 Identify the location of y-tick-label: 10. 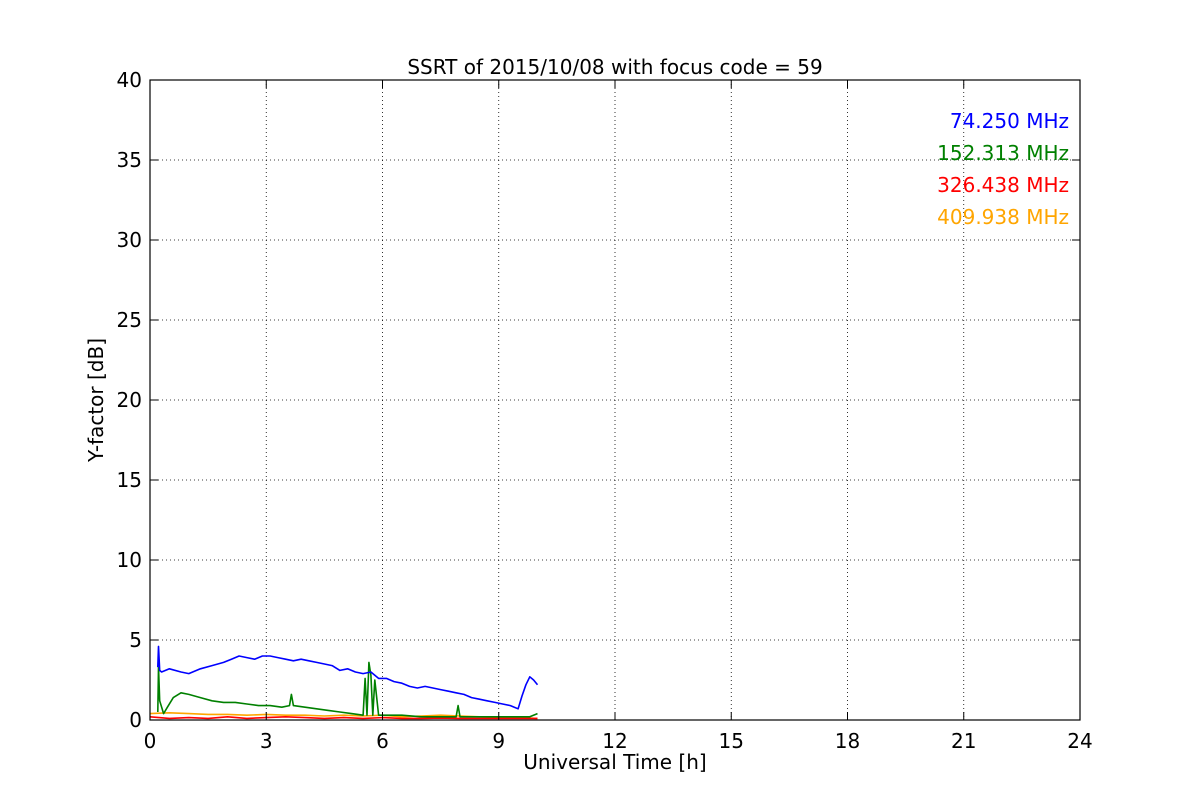
(129, 560).